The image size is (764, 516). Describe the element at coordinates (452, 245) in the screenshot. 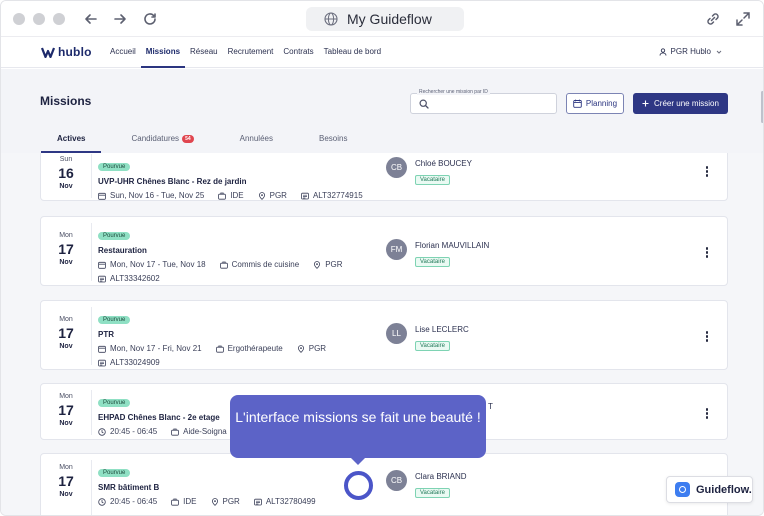

I see `person-name: Florian MAUVILLAIN` at that location.